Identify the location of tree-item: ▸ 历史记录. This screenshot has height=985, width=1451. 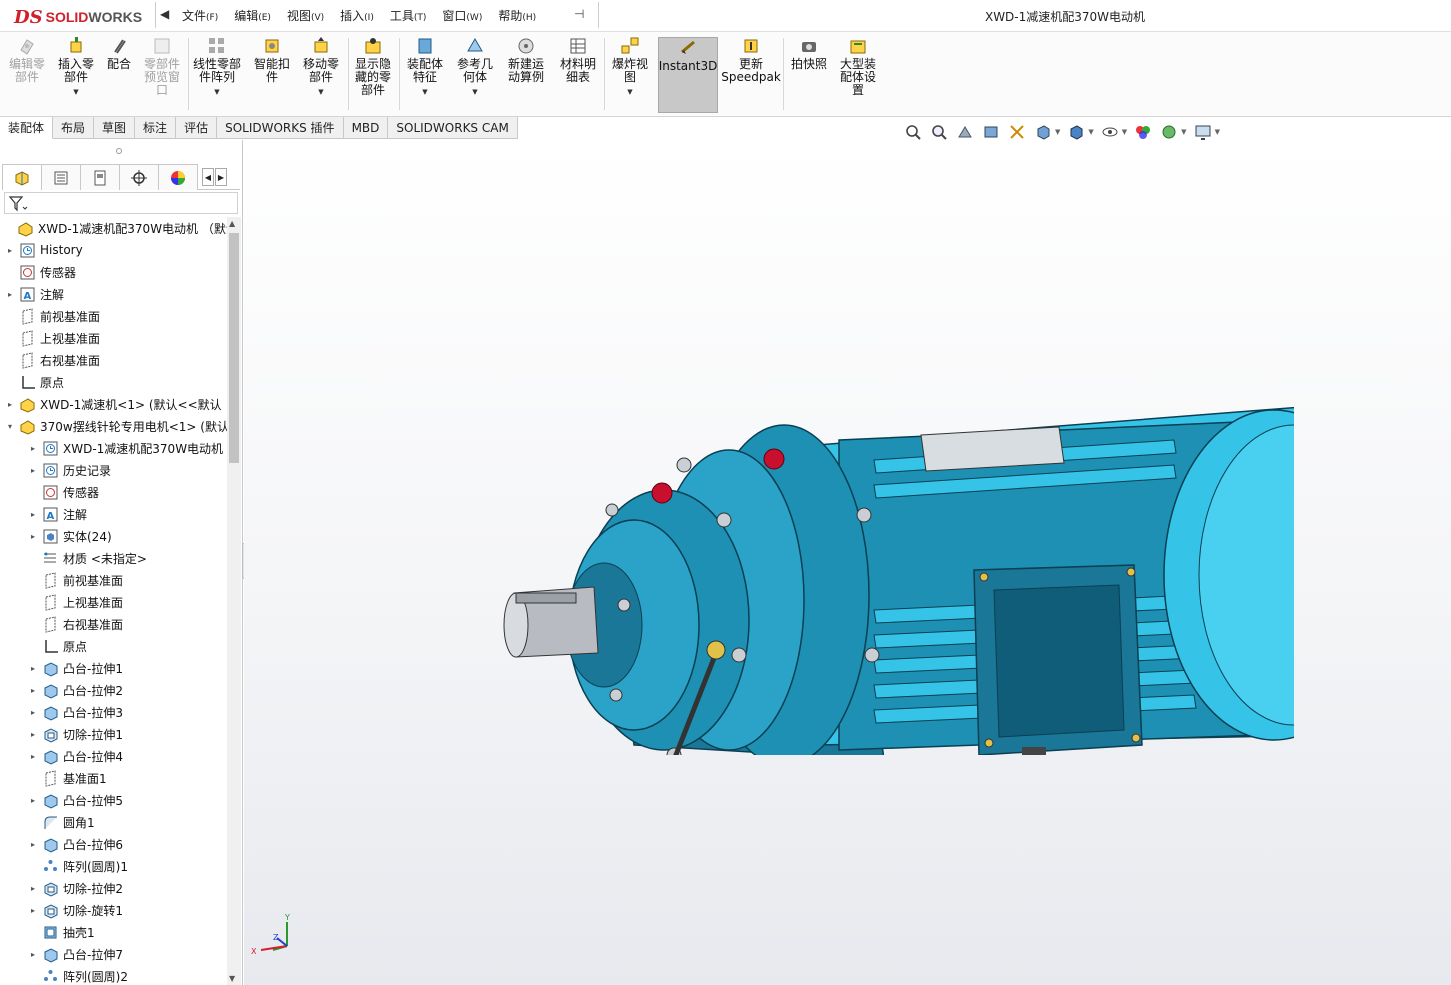
(69, 470).